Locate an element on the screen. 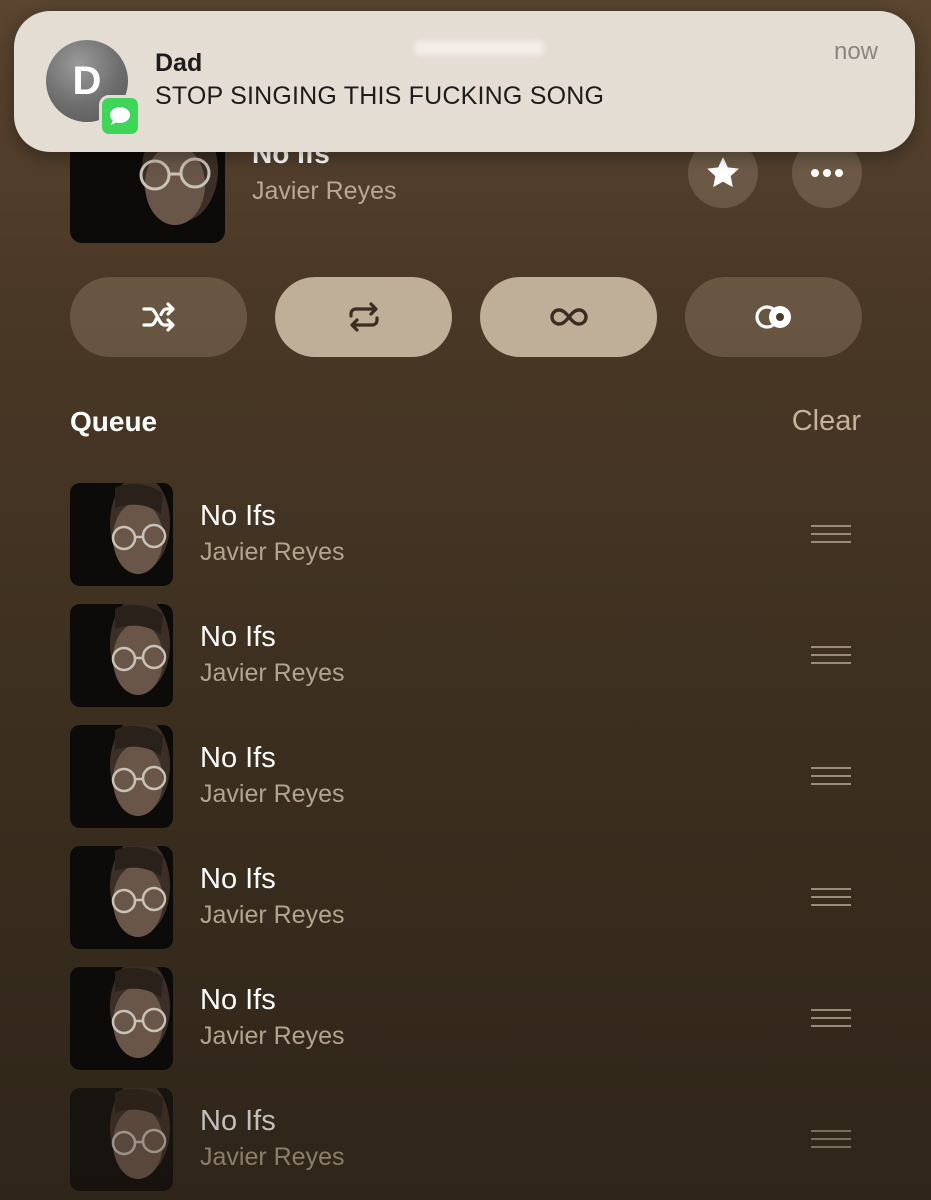  queue-heading: Queue is located at coordinates (114, 421).